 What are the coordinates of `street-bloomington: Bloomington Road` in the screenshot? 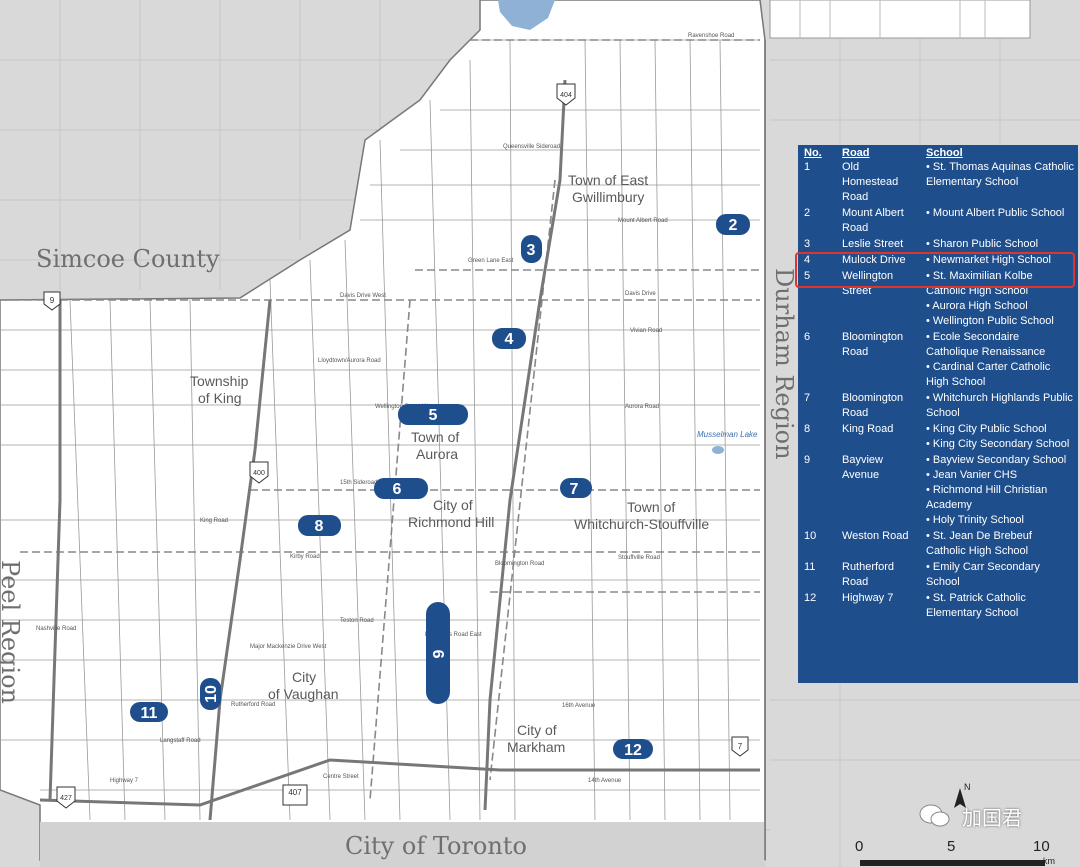 It's located at (519, 564).